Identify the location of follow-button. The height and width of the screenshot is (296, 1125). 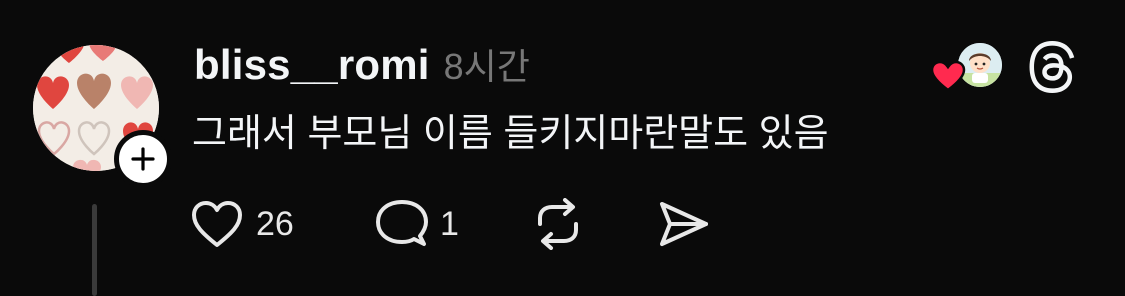
(143, 159).